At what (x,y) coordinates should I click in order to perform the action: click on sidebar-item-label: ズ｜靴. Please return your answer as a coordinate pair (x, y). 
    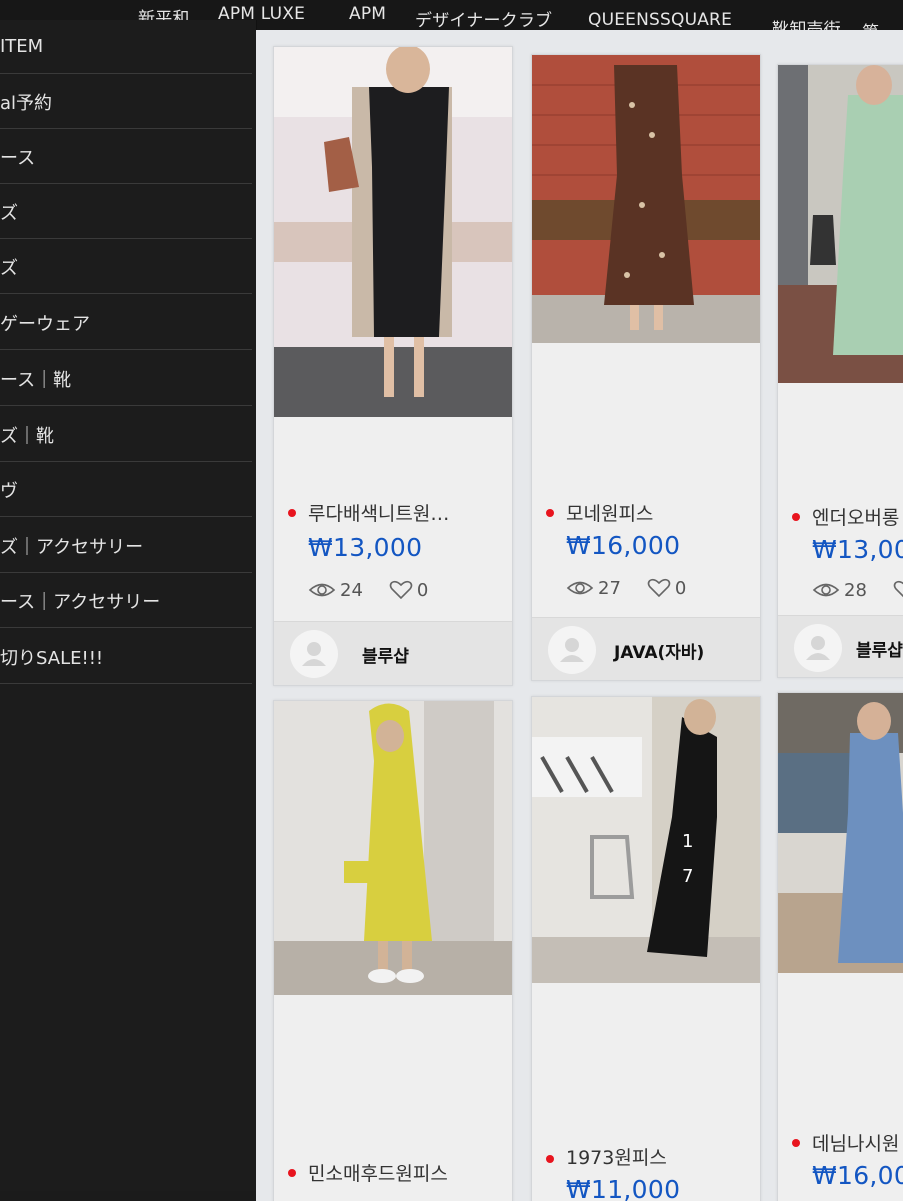
    Looking at the image, I should click on (27, 436).